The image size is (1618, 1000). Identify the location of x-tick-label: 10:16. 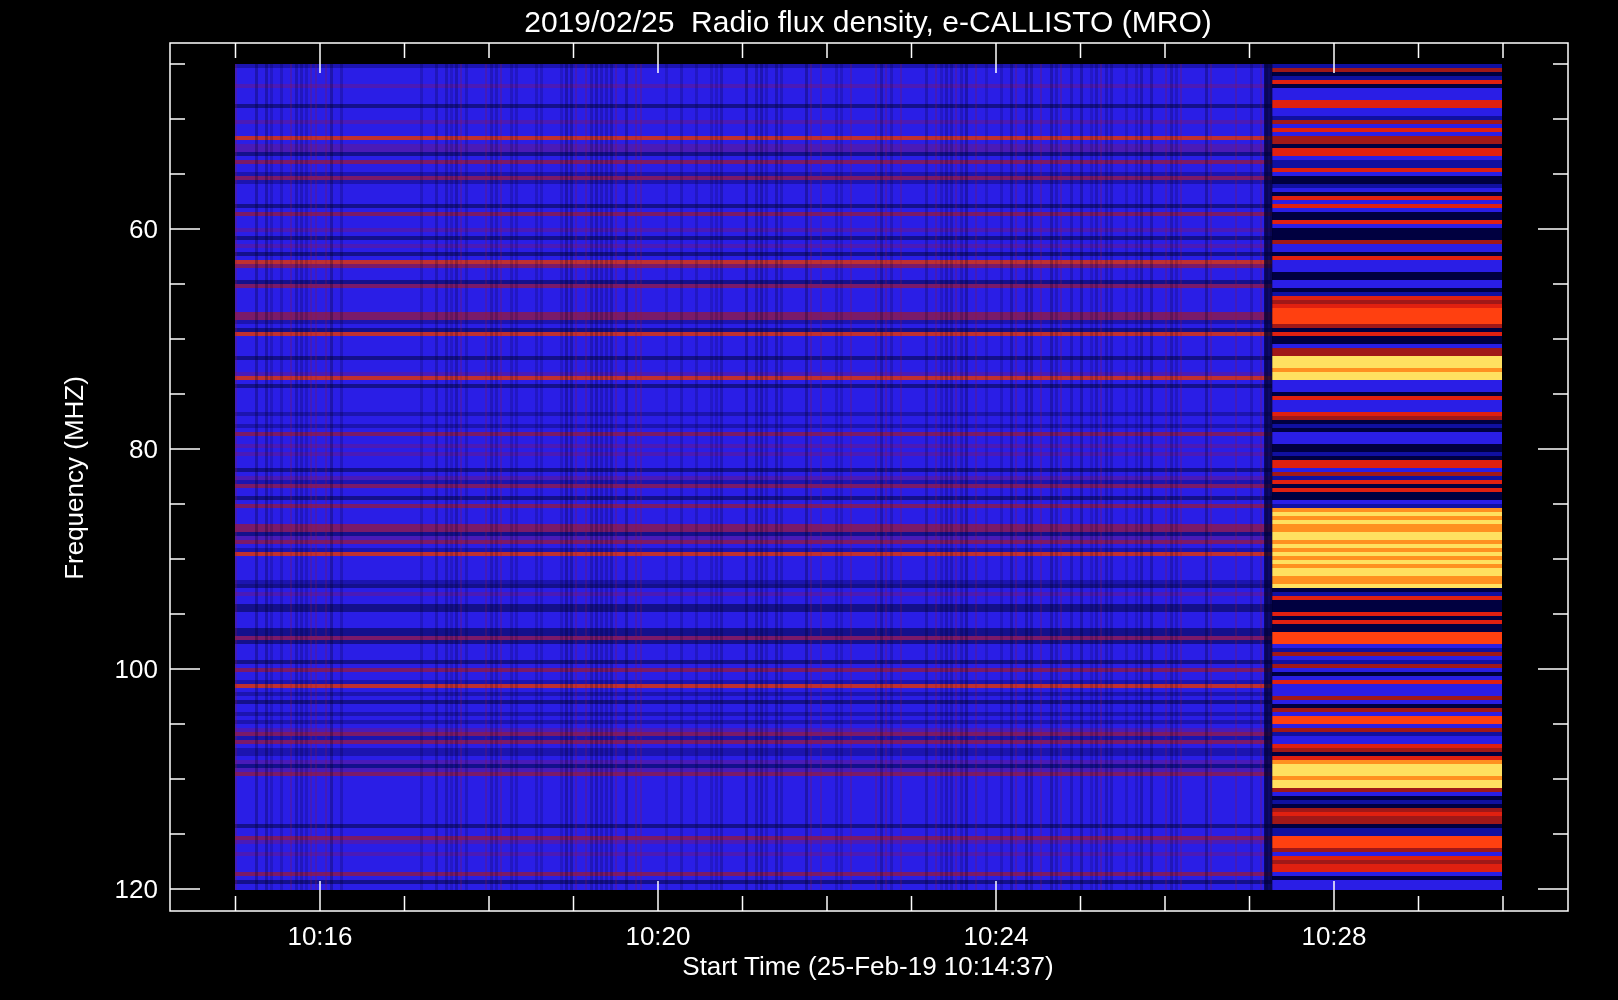
(320, 936).